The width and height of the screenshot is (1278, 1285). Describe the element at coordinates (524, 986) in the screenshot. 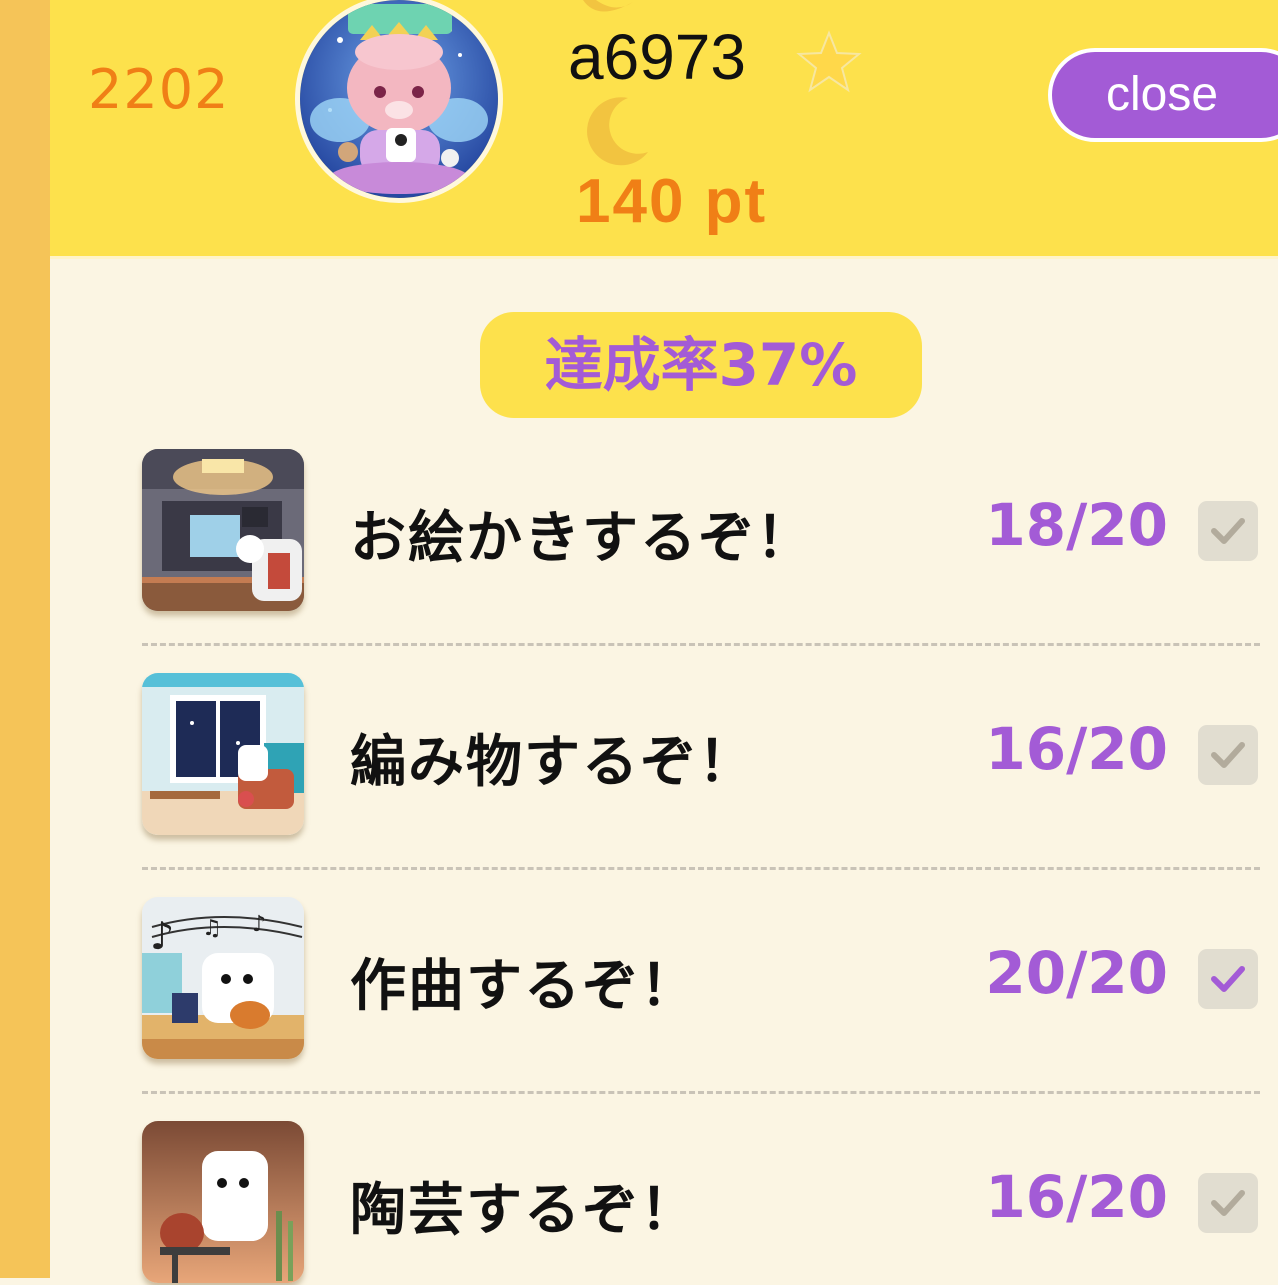

I see `mission-title: 作曲するぞ！` at that location.